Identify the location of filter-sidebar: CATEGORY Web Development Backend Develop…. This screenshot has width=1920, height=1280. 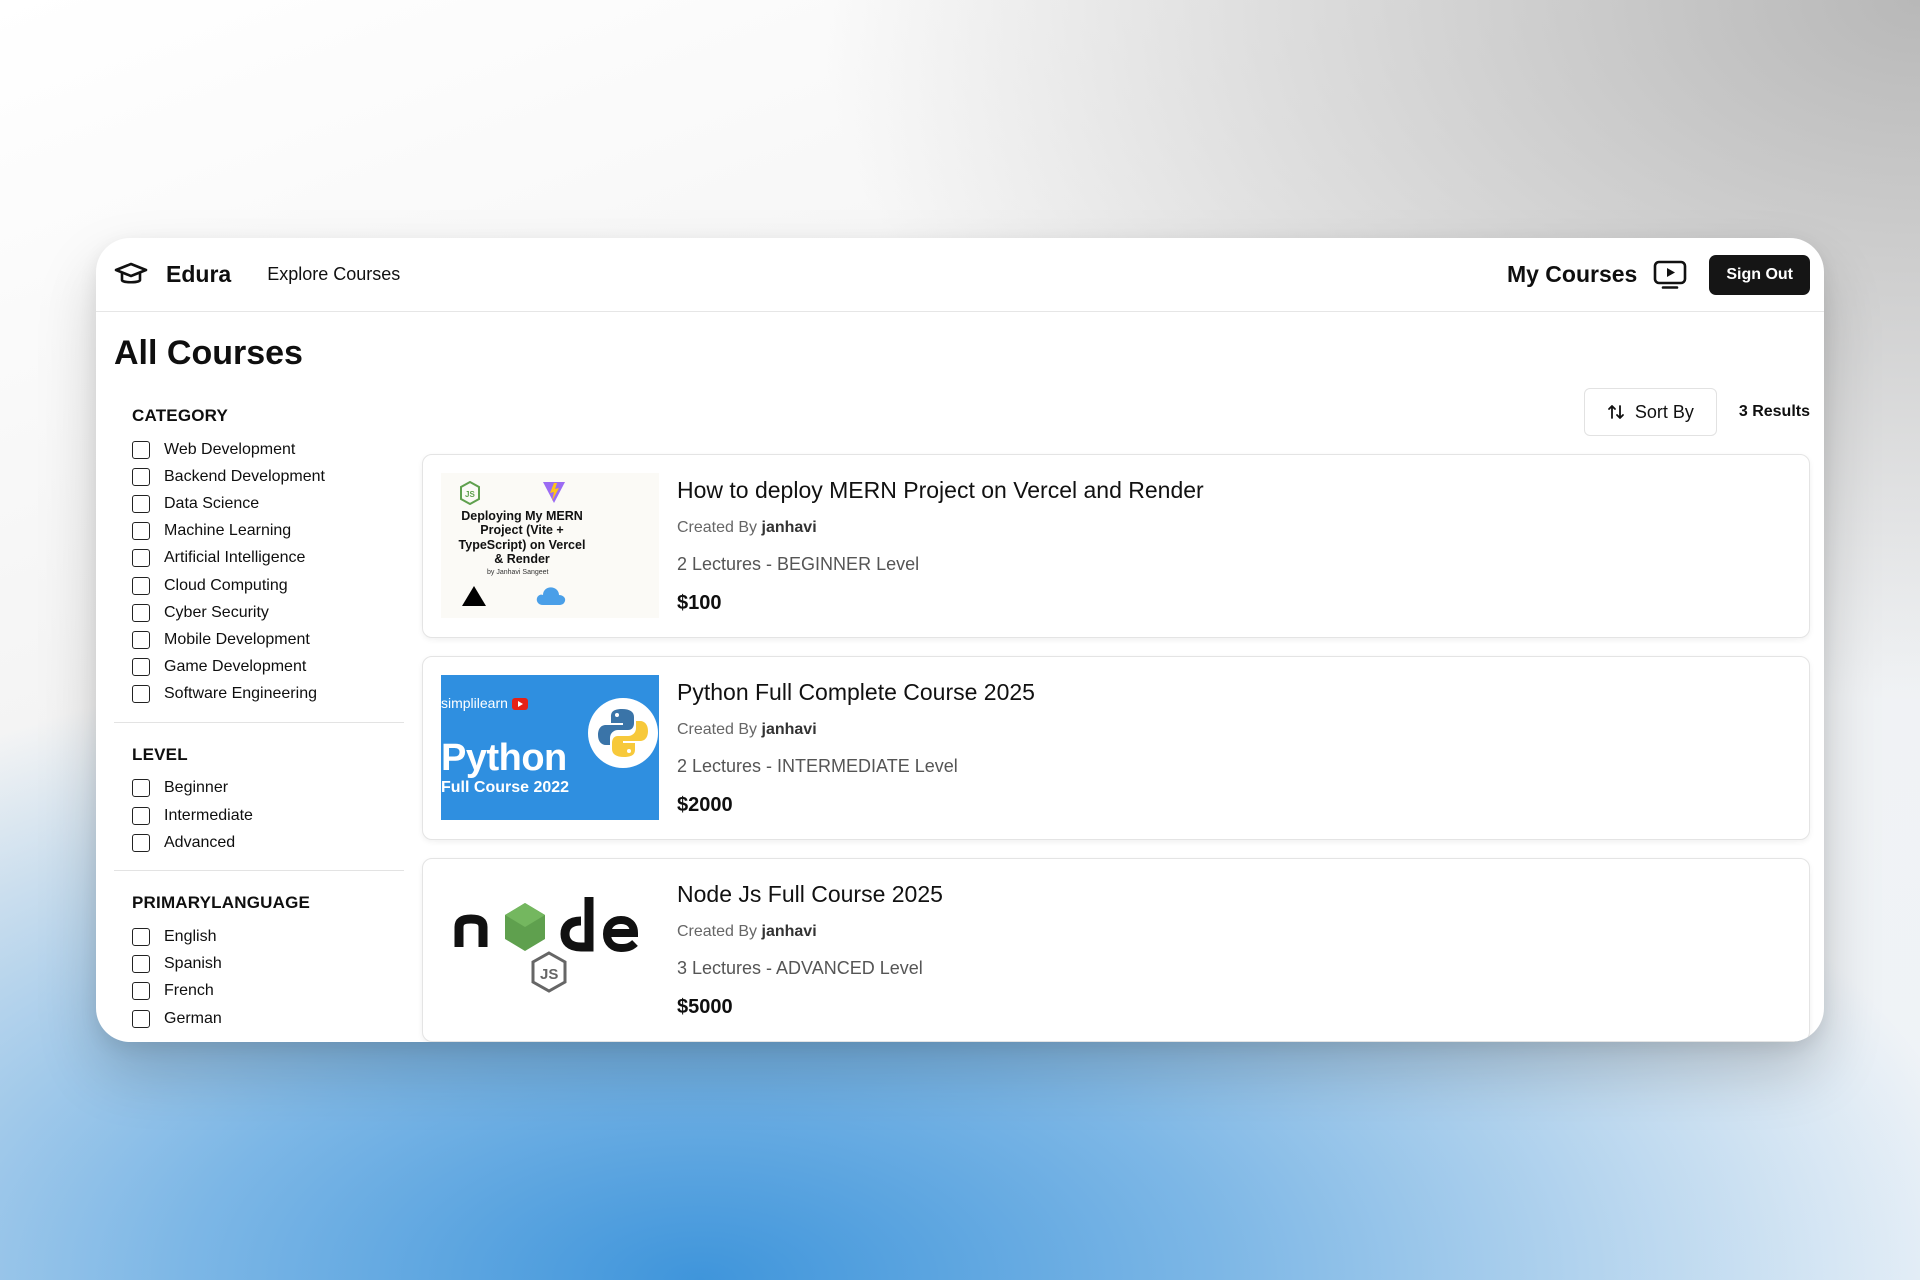
(259, 719).